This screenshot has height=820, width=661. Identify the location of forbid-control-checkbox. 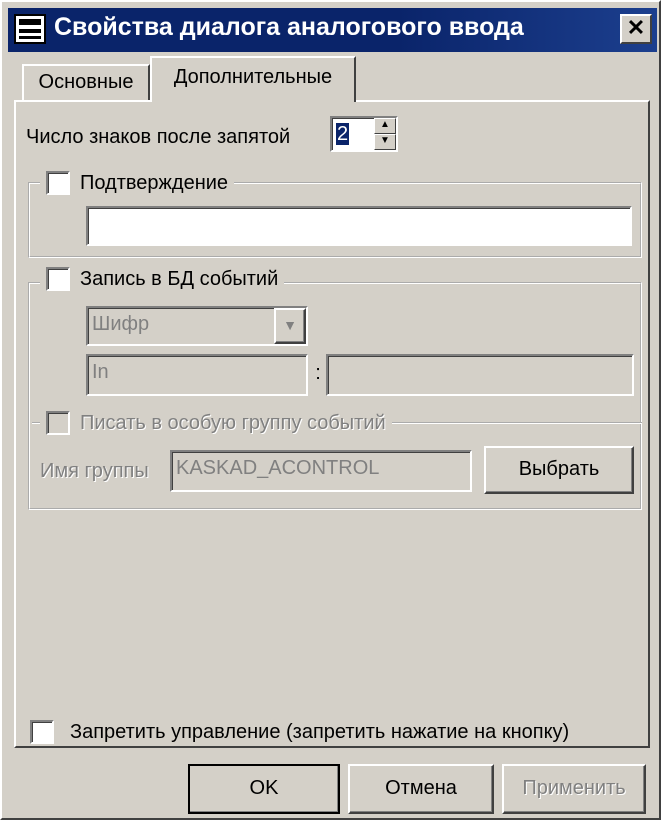
(42, 732).